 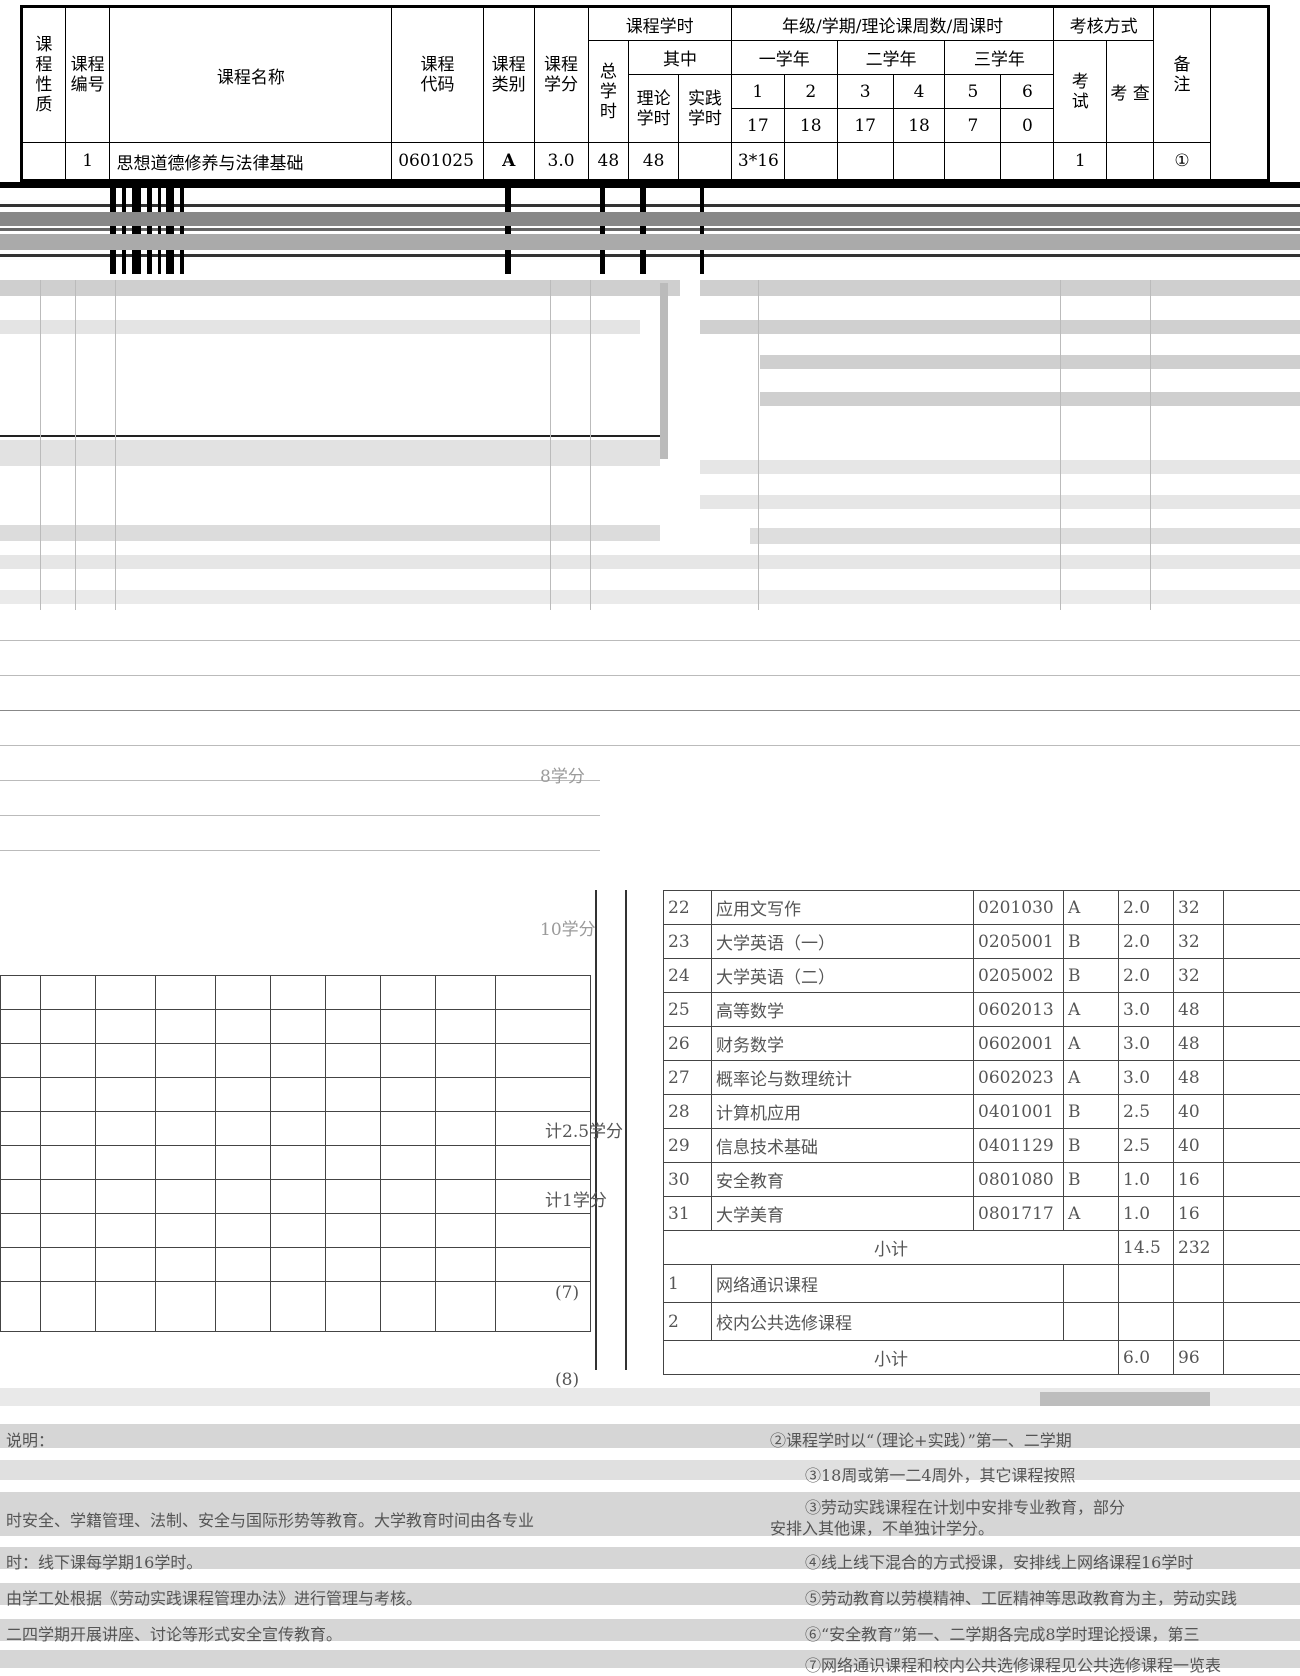 What do you see at coordinates (843, 1010) in the screenshot?
I see `cell-name: 高等数学` at bounding box center [843, 1010].